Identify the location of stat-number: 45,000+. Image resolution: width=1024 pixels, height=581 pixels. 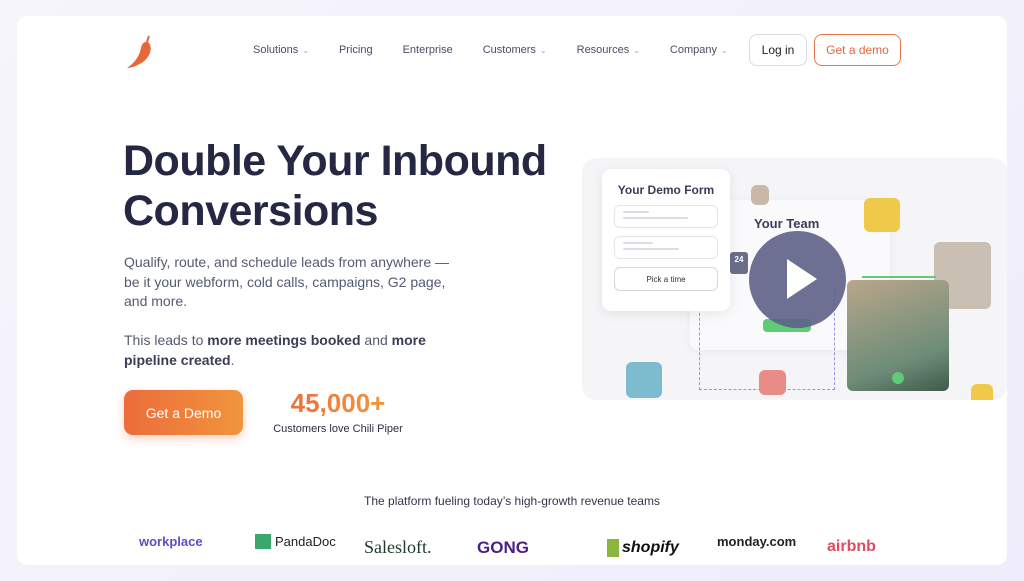
(338, 403).